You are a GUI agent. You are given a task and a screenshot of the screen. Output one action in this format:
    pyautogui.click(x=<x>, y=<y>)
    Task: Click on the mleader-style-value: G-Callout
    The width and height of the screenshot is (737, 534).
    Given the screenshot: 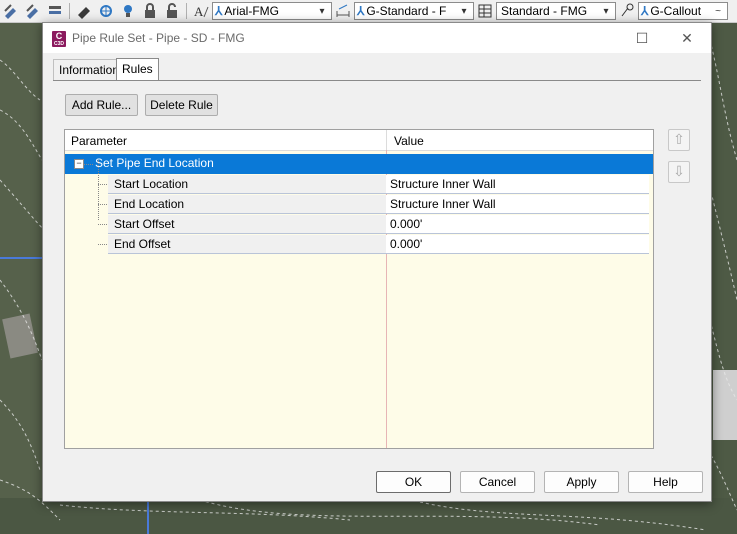 What is the action you would take?
    pyautogui.click(x=676, y=11)
    